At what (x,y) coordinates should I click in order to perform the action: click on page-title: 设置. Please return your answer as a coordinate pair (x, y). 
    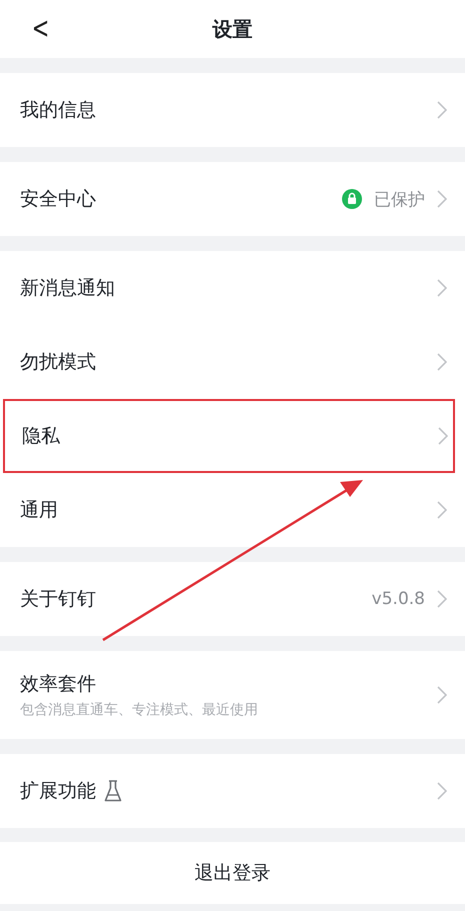
    Looking at the image, I should click on (232, 29).